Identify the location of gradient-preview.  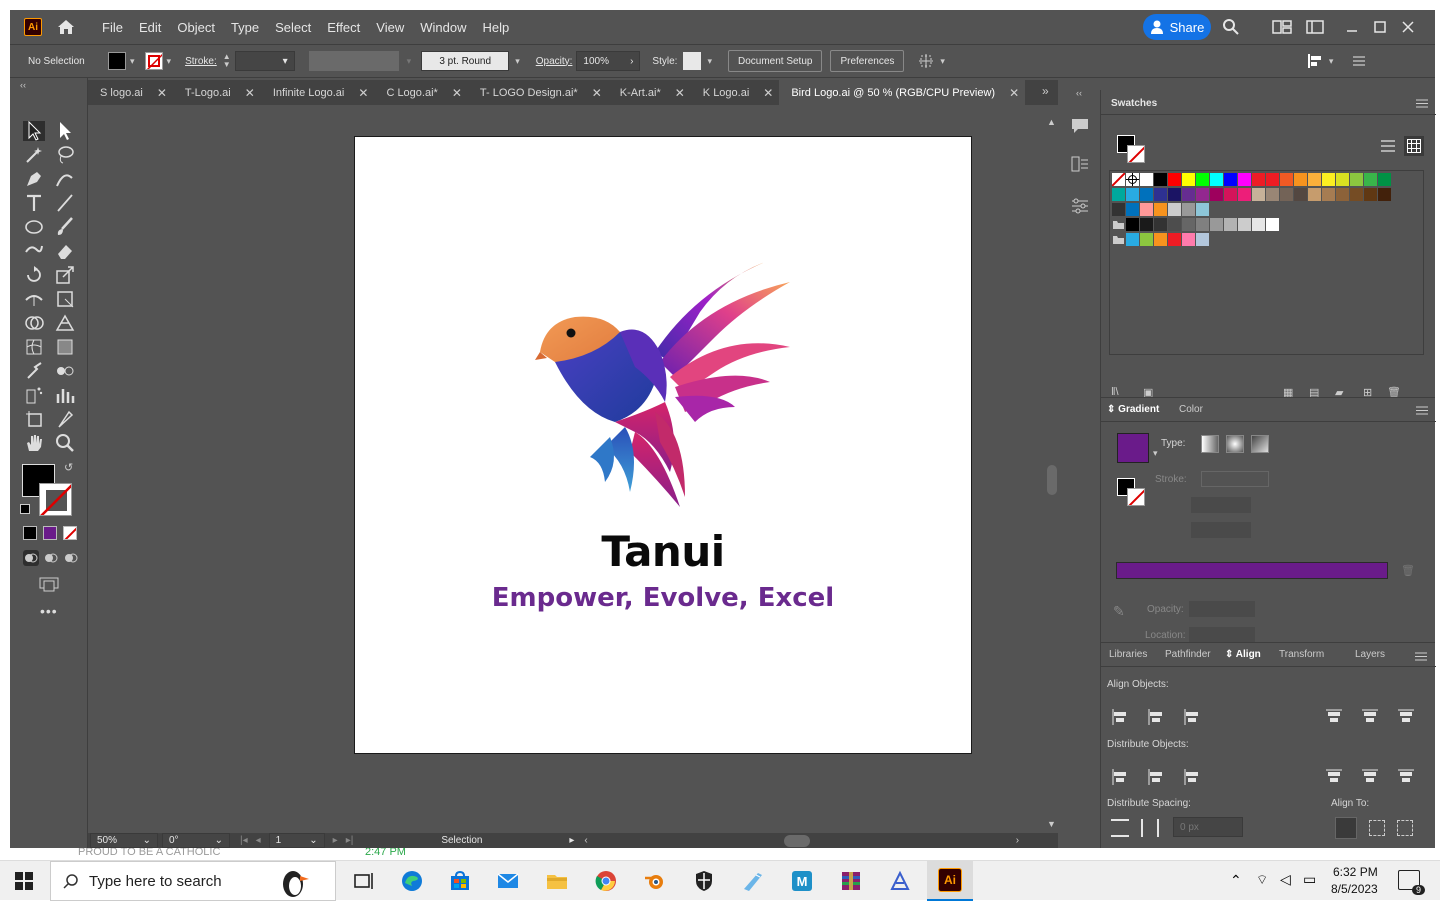
(1133, 448).